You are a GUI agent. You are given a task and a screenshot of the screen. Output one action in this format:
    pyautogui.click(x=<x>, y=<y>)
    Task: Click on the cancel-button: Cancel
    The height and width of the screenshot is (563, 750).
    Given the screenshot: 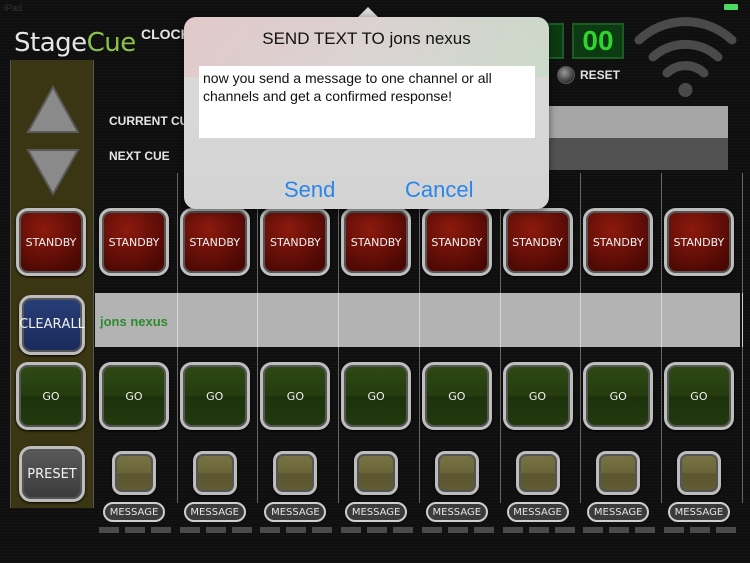 What is the action you would take?
    pyautogui.click(x=439, y=190)
    